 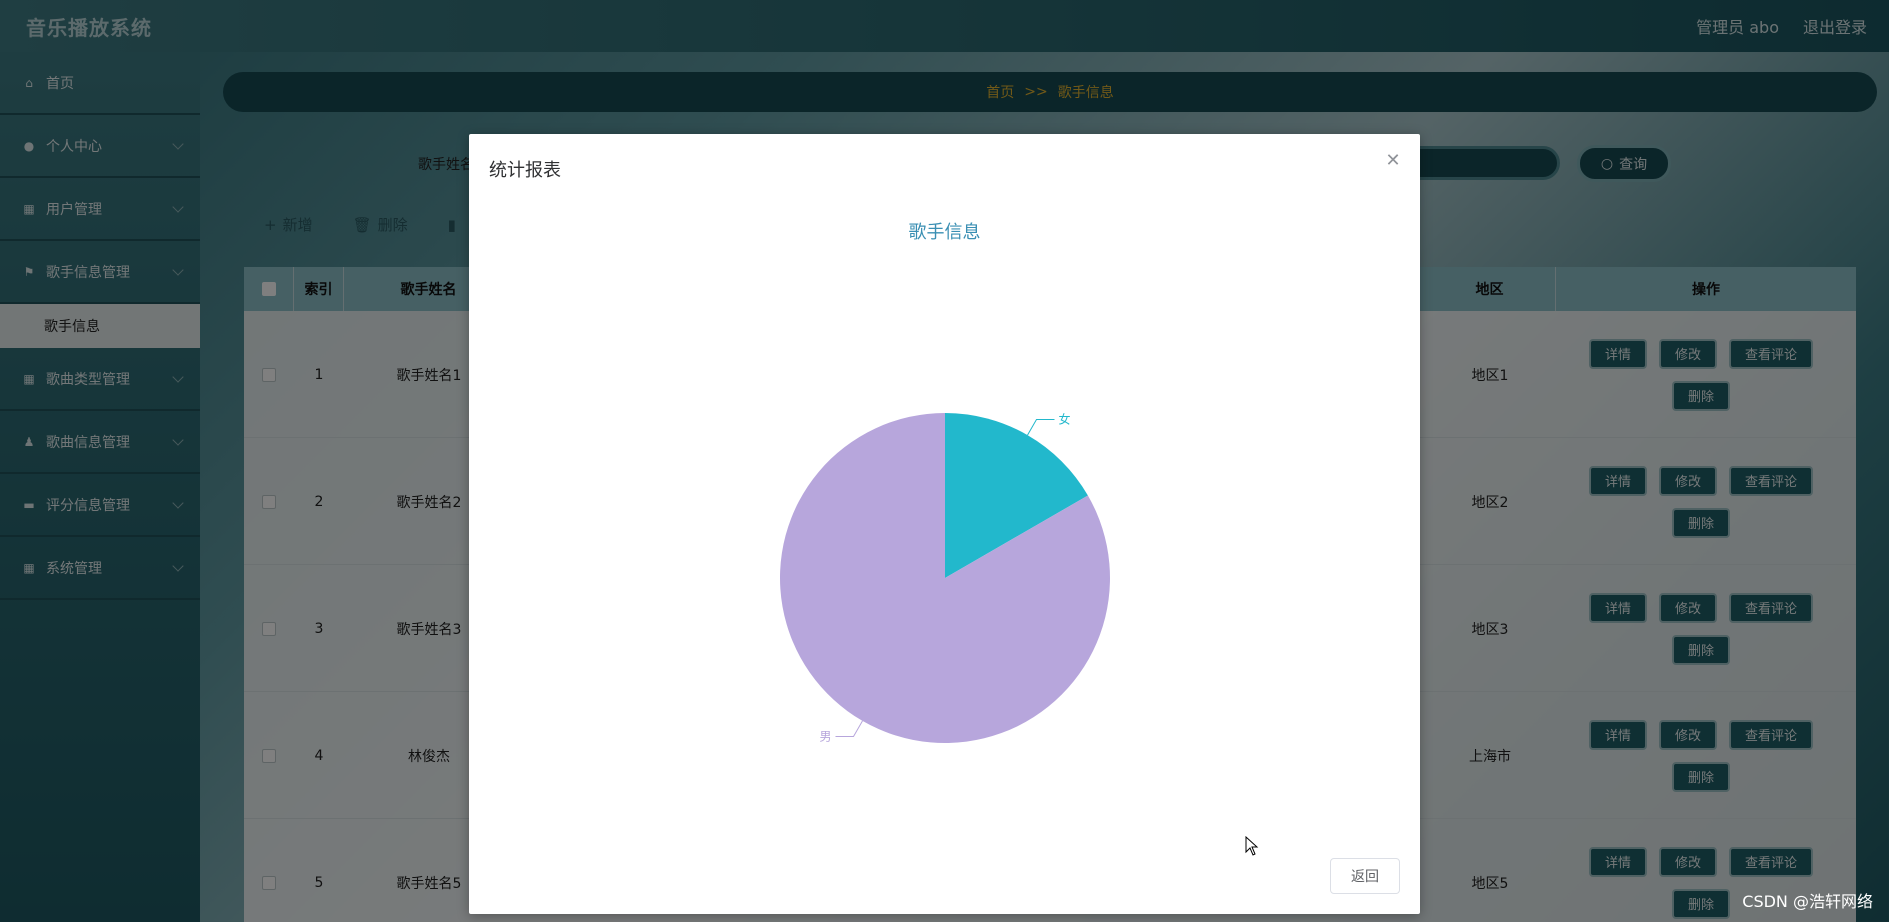 I want to click on watermark: CSDN @浩轩网络, so click(x=1807, y=901).